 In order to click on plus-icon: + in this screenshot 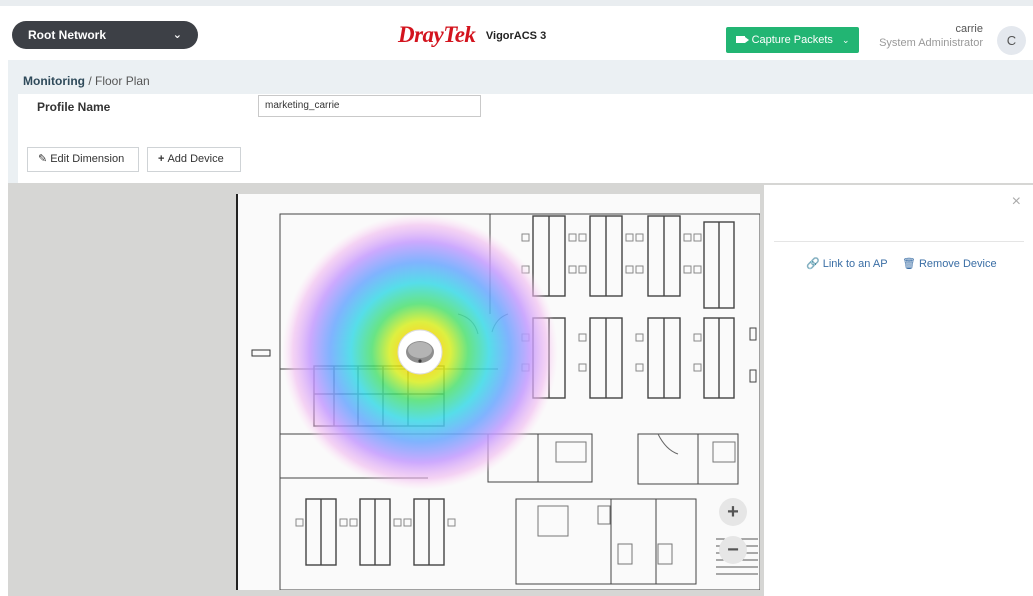, I will do `click(161, 159)`.